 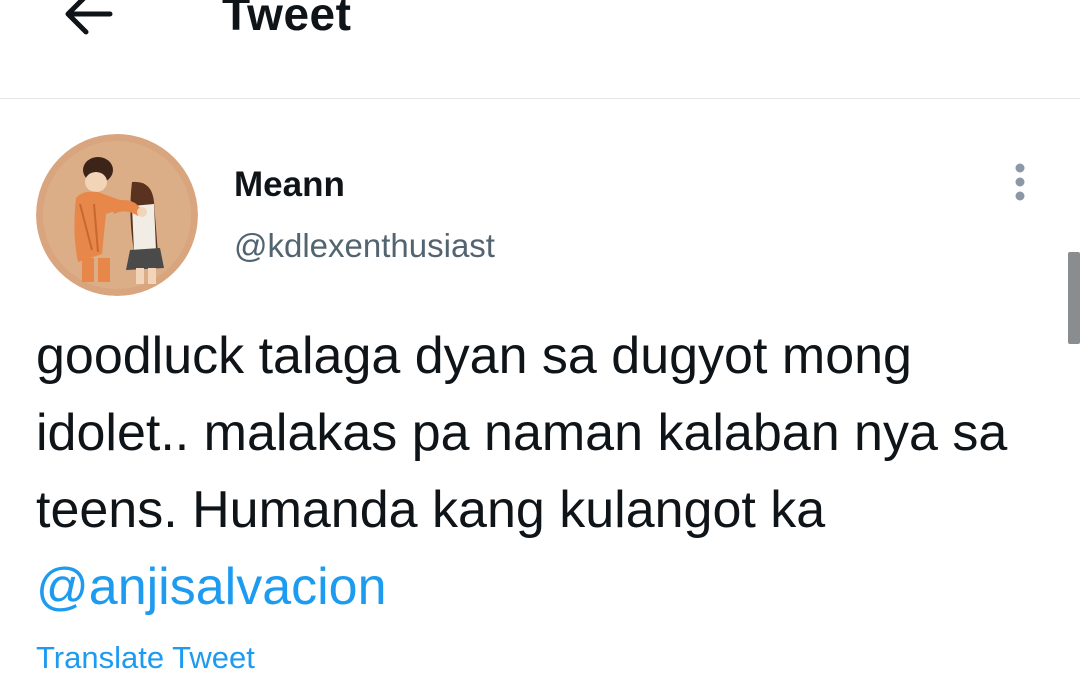 I want to click on page-title: Tweet, so click(x=287, y=20).